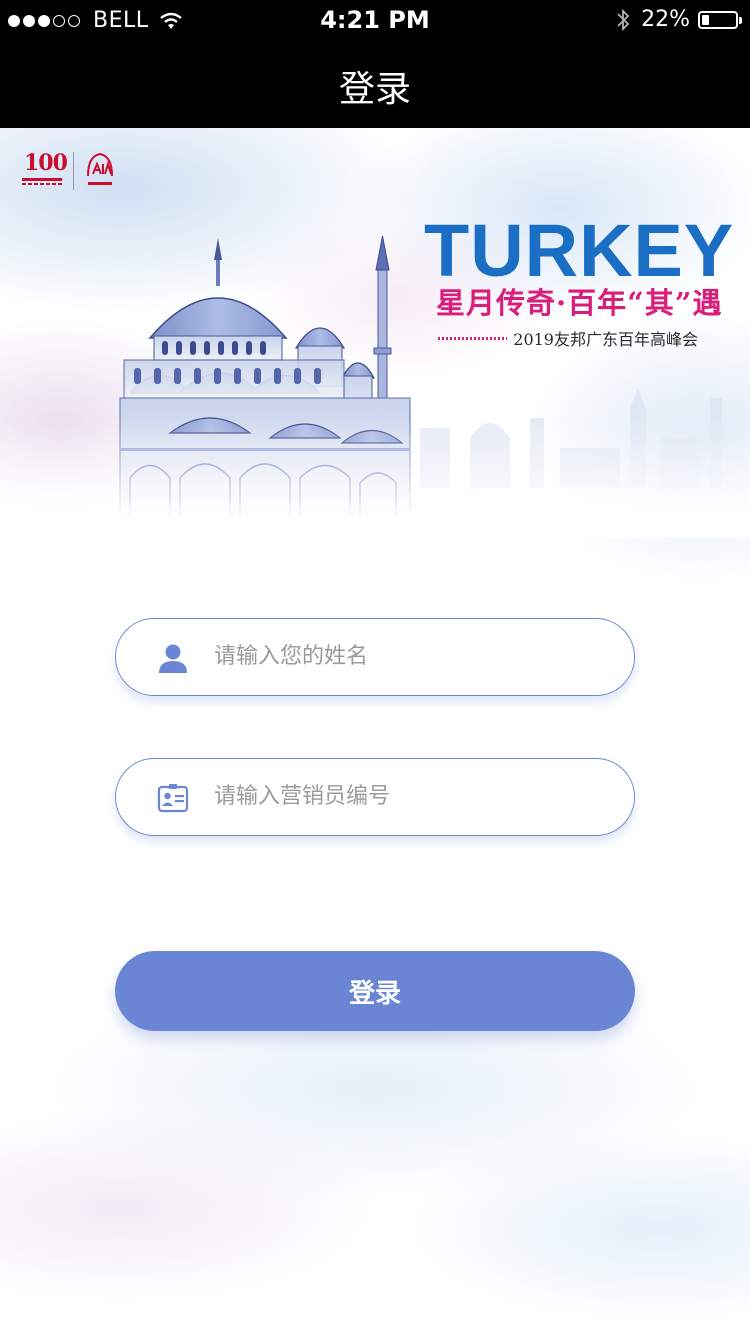 This screenshot has height=1334, width=750. I want to click on status-bar: BELL 4:21 PM 22%, so click(375, 20).